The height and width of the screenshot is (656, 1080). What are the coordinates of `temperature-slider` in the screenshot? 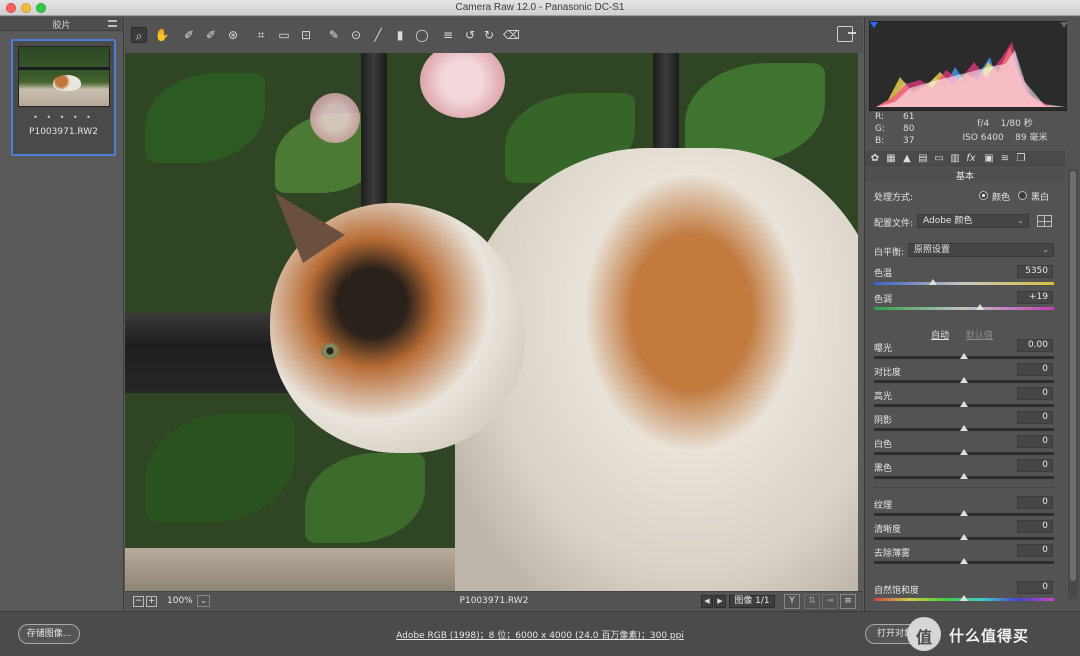 It's located at (964, 283).